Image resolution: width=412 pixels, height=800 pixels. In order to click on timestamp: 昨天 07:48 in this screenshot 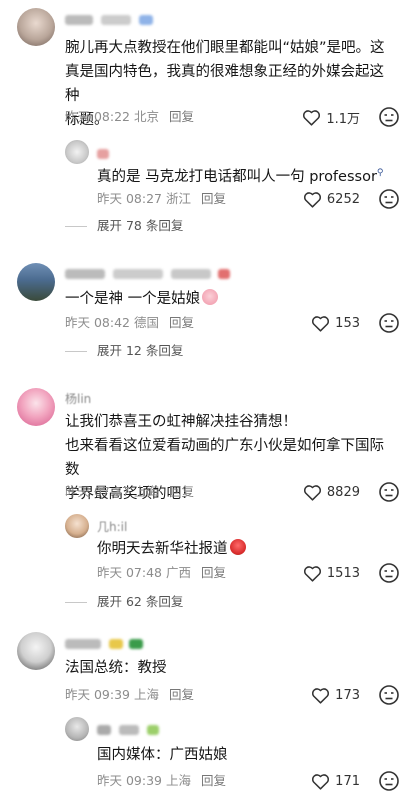, I will do `click(129, 572)`.